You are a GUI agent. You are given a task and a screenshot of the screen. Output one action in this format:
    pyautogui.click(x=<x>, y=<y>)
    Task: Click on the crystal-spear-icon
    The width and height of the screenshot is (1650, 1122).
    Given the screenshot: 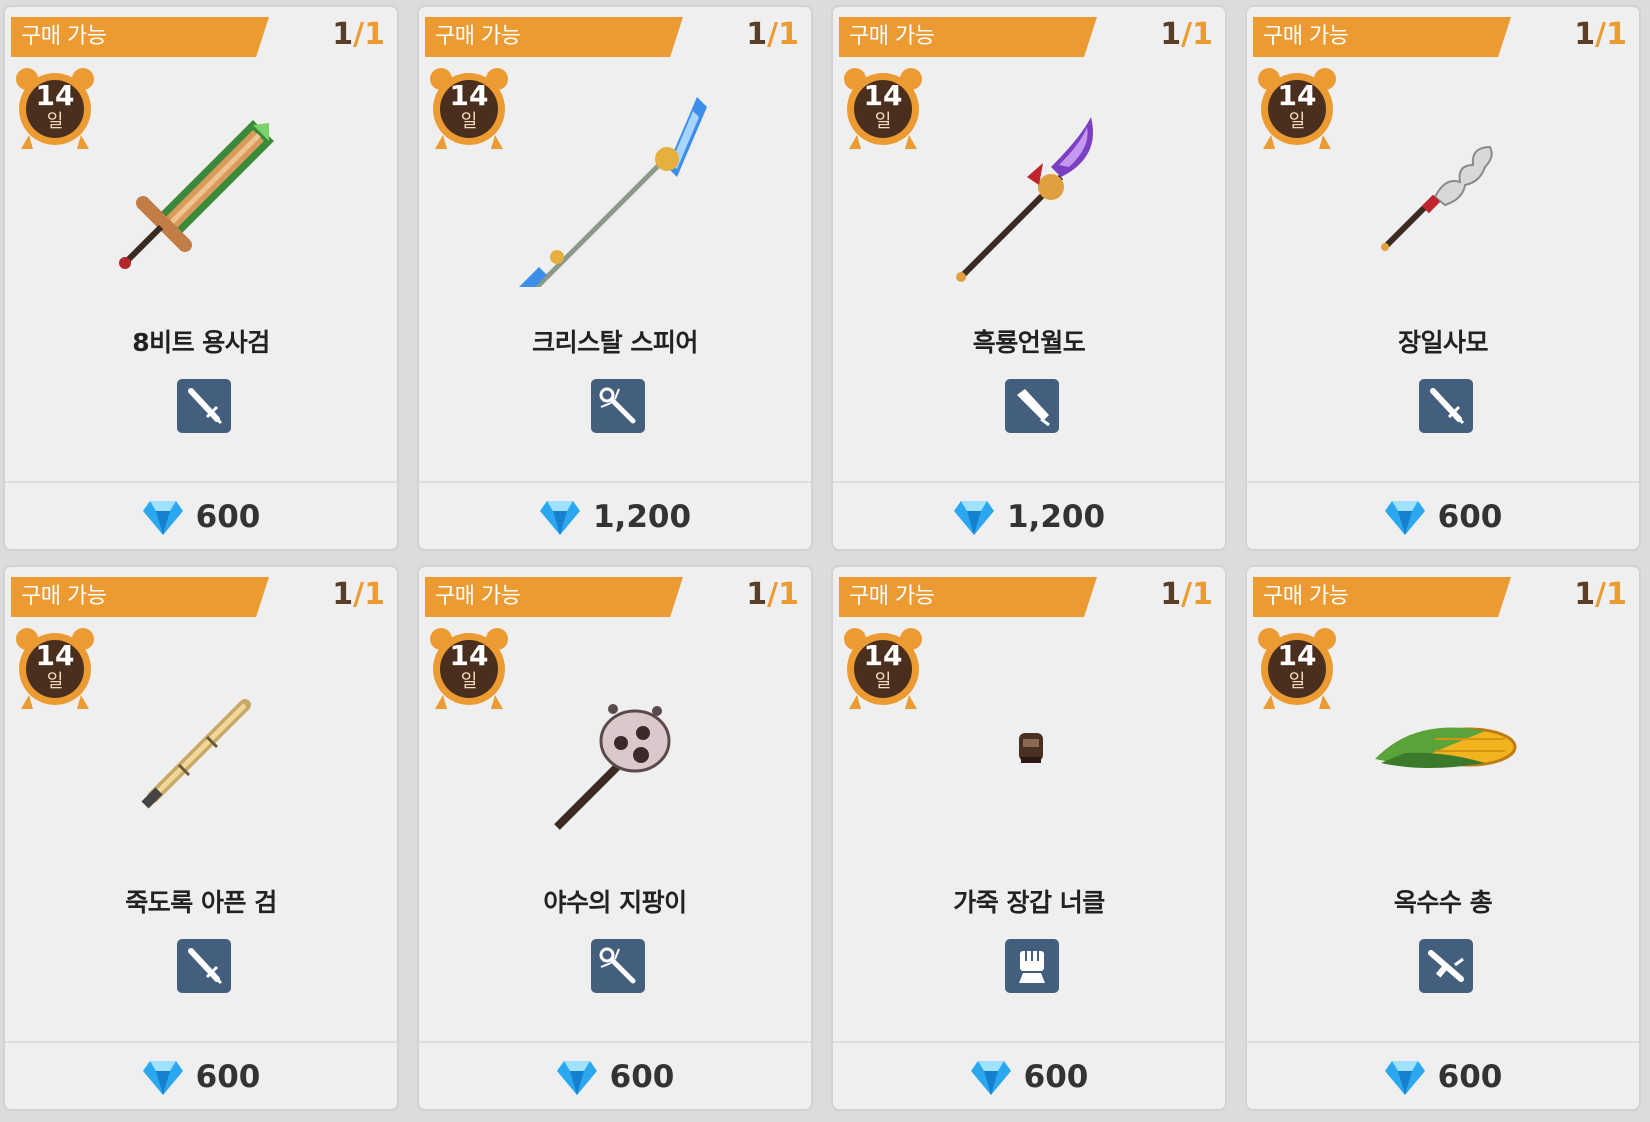 What is the action you would take?
    pyautogui.click(x=617, y=187)
    